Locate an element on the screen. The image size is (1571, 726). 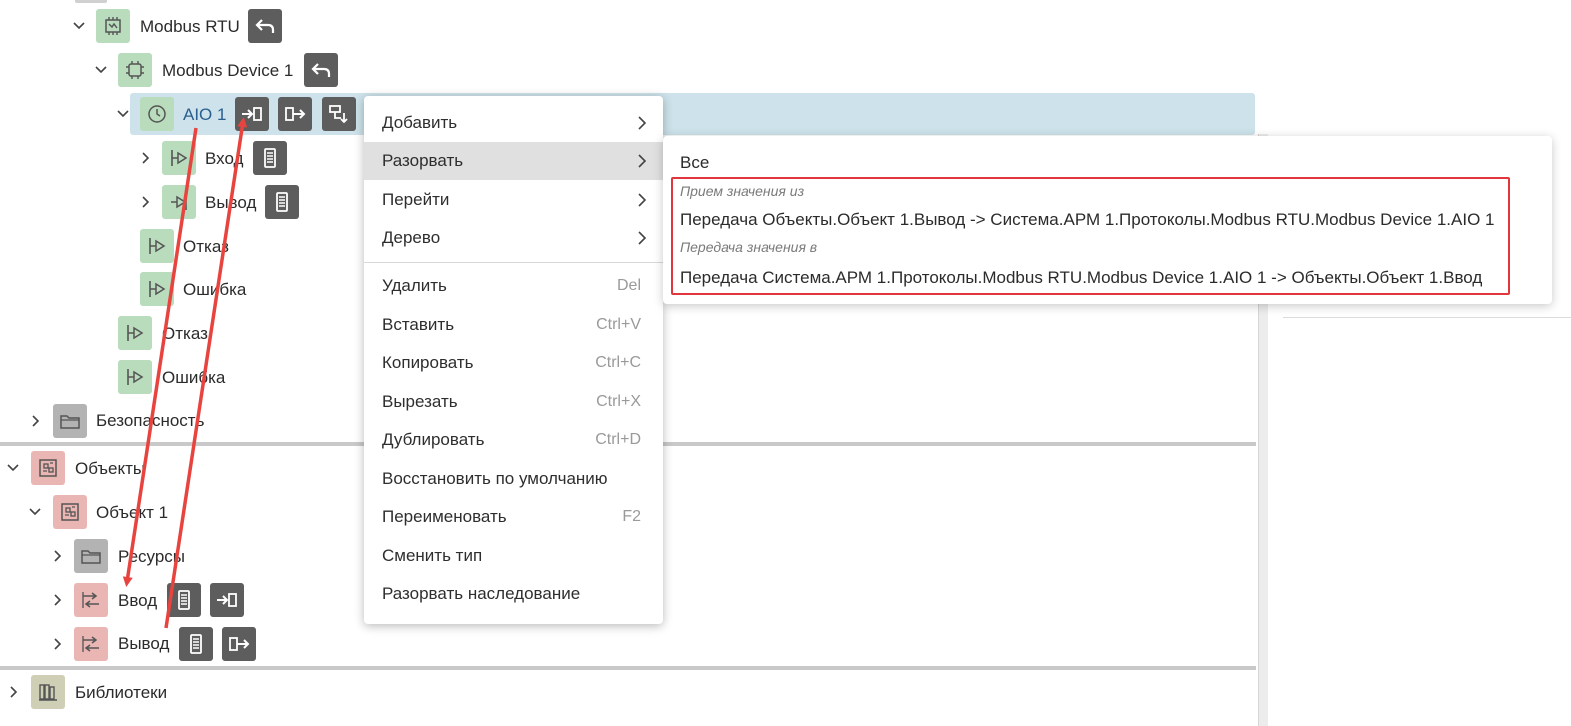
shortcut-label: Ctrl+D is located at coordinates (618, 439).